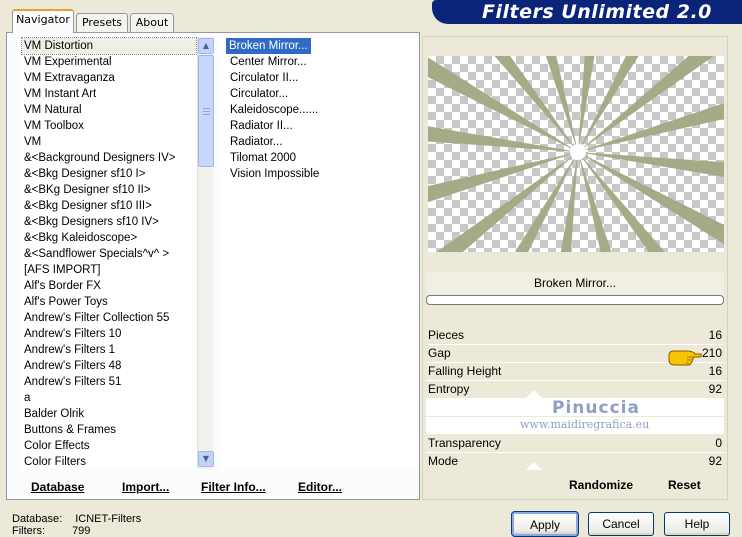  What do you see at coordinates (109, 302) in the screenshot?
I see `category-item: Alf's Power Toys` at bounding box center [109, 302].